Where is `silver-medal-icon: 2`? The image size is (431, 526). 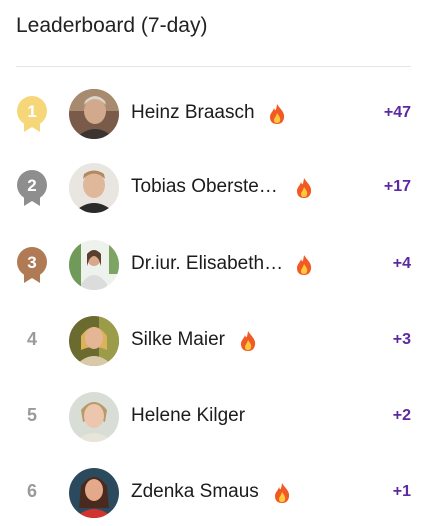
silver-medal-icon: 2 is located at coordinates (32, 188).